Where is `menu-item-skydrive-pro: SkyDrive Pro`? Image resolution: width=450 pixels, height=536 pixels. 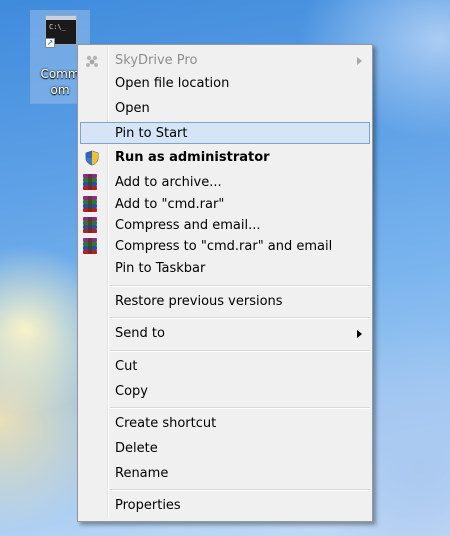
menu-item-skydrive-pro: SkyDrive Pro is located at coordinates (225, 61).